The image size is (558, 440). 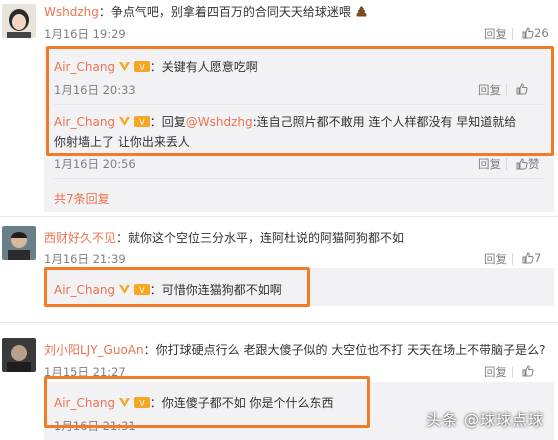 I want to click on like-button, so click(x=528, y=371).